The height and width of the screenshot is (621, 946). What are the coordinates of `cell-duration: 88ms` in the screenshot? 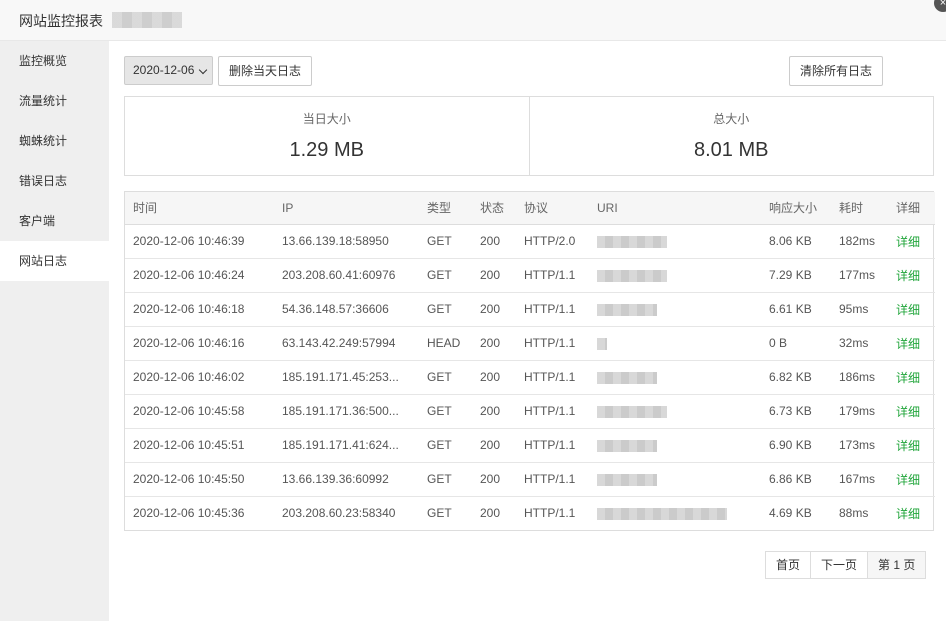 It's located at (854, 513).